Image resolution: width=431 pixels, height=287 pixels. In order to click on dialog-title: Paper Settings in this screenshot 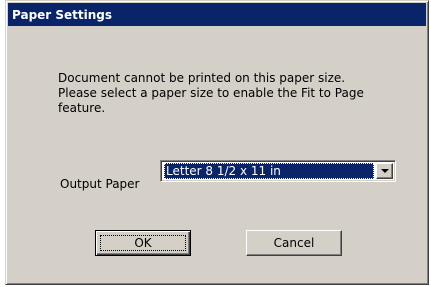, I will do `click(62, 14)`.